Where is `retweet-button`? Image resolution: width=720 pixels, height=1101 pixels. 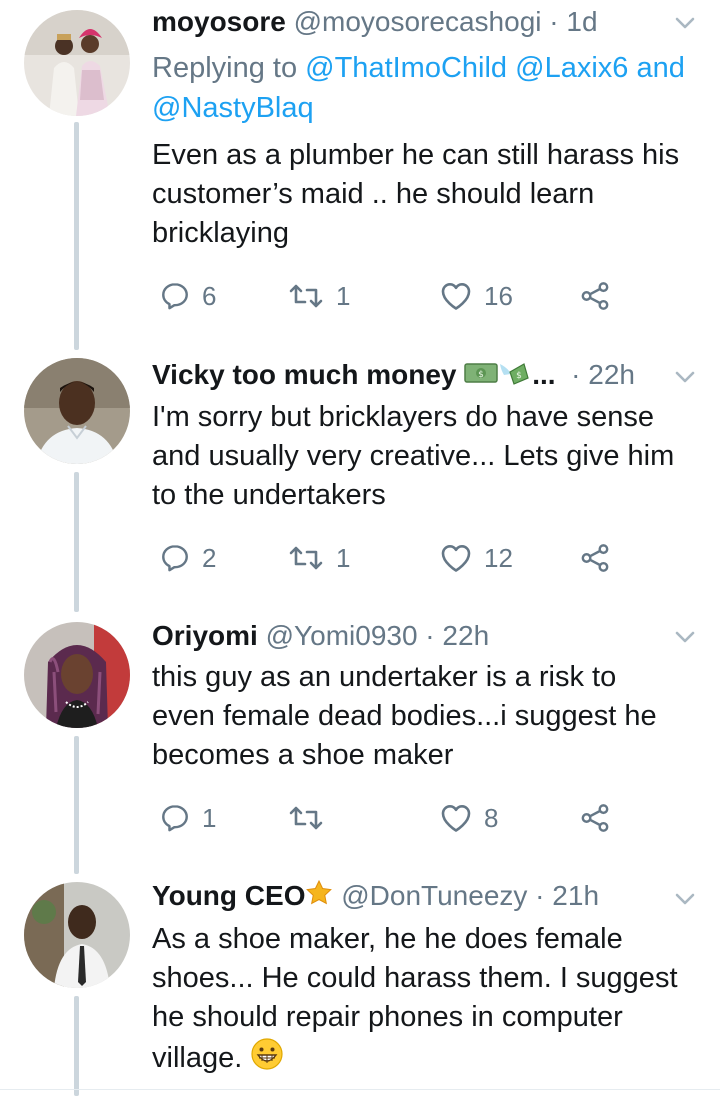
retweet-button is located at coordinates (312, 818).